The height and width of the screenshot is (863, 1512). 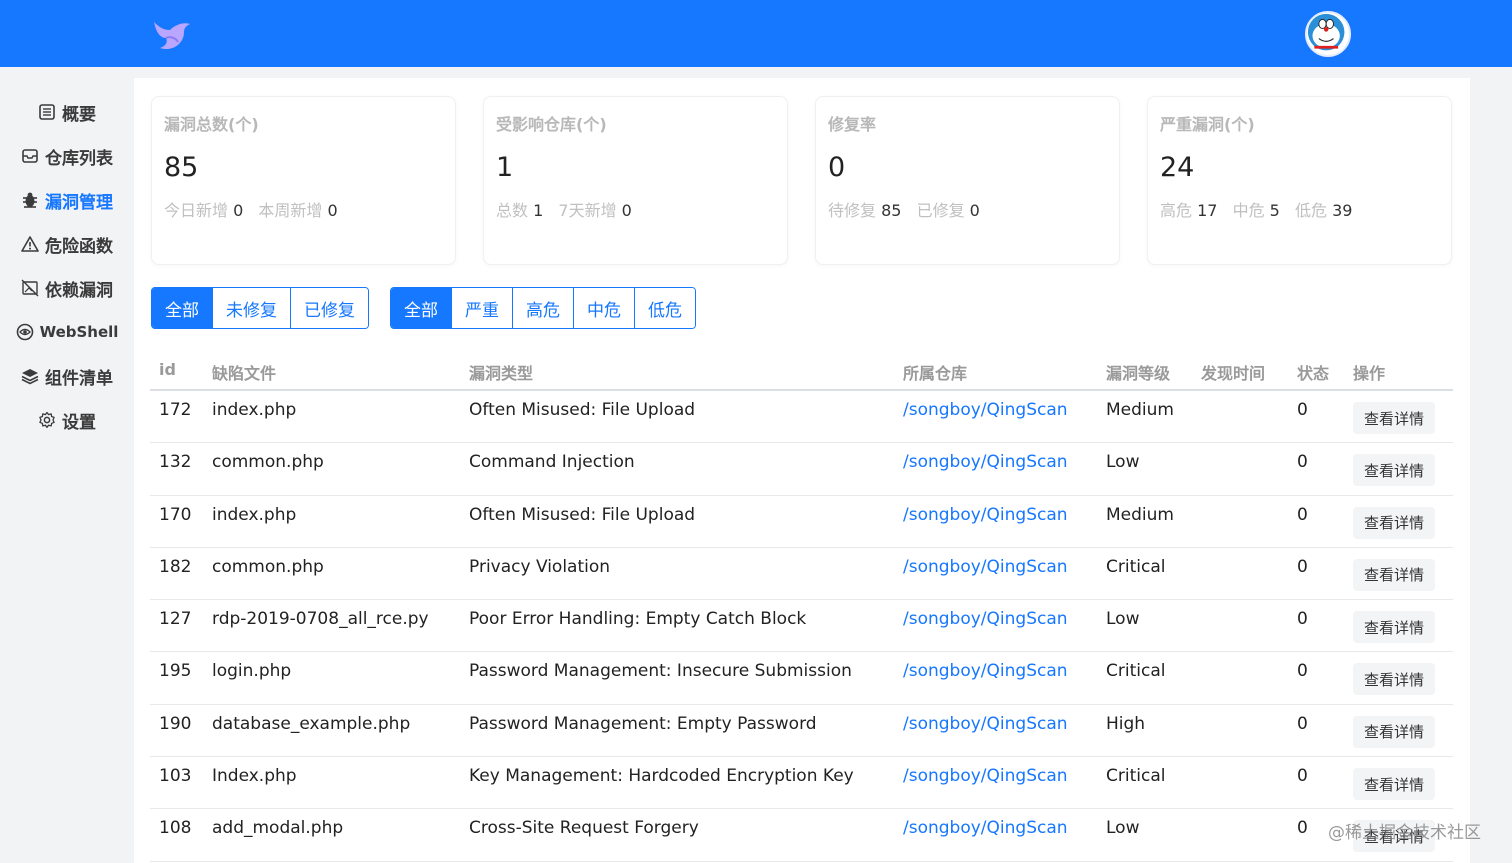 What do you see at coordinates (175, 410) in the screenshot?
I see `cell-id: 172` at bounding box center [175, 410].